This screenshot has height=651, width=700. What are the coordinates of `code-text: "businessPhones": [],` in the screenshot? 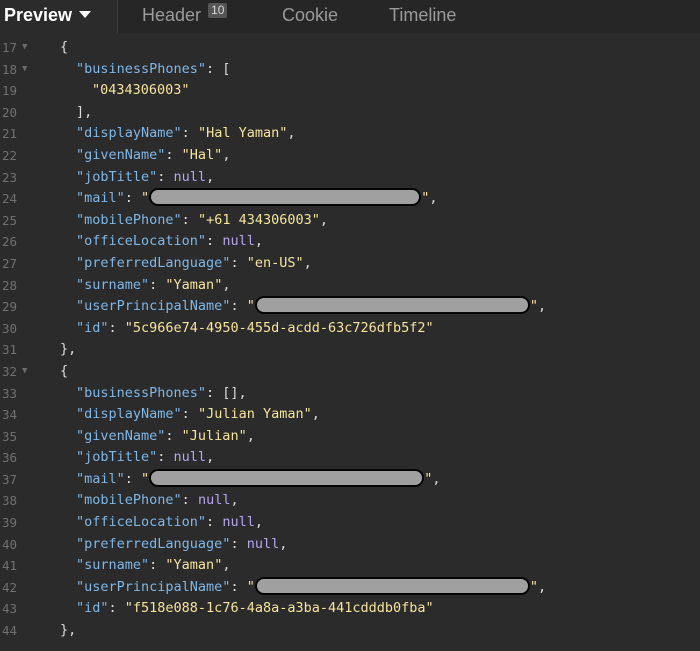 It's located at (161, 394).